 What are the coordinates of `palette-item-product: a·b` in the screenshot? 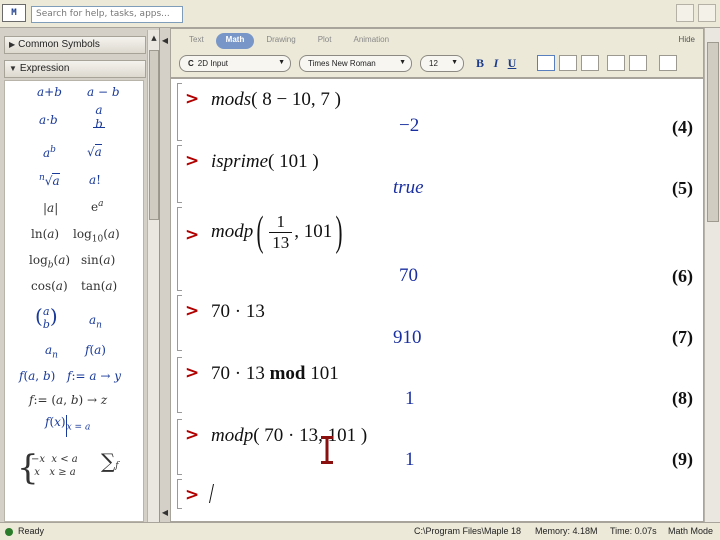 It's located at (48, 120).